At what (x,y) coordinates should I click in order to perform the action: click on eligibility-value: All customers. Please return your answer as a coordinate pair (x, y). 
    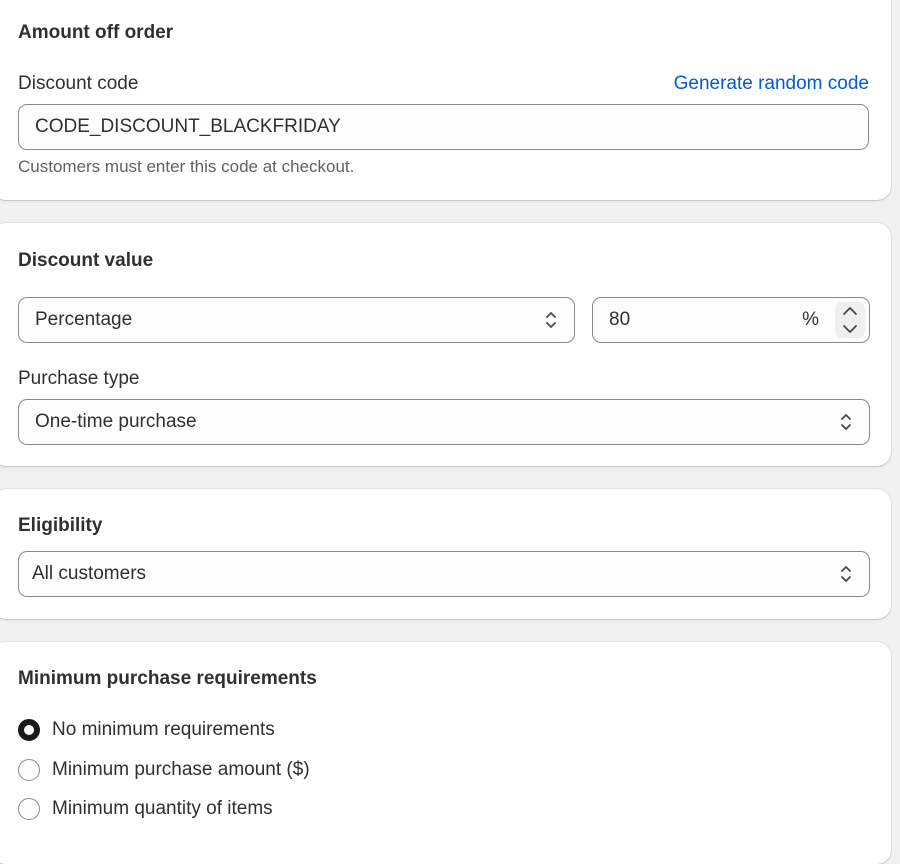
    Looking at the image, I should click on (89, 573).